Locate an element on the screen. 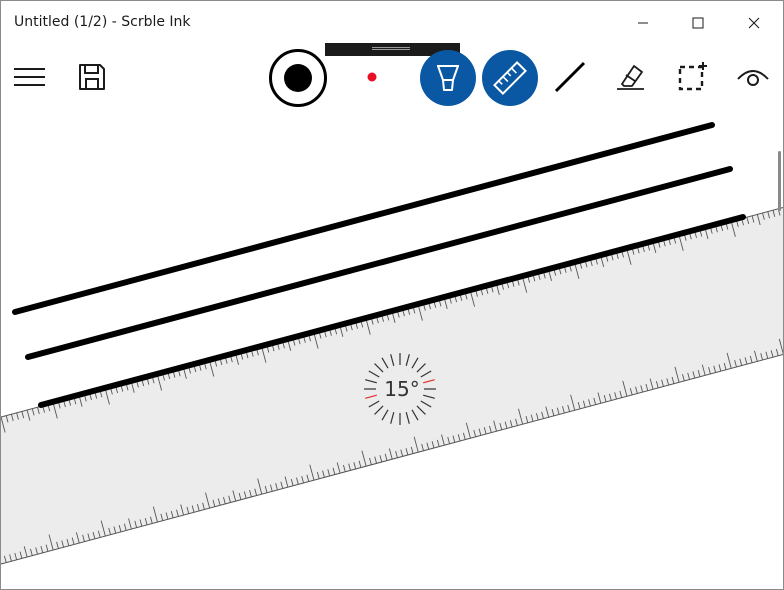 Image resolution: width=784 pixels, height=590 pixels. ruler-button is located at coordinates (510, 78).